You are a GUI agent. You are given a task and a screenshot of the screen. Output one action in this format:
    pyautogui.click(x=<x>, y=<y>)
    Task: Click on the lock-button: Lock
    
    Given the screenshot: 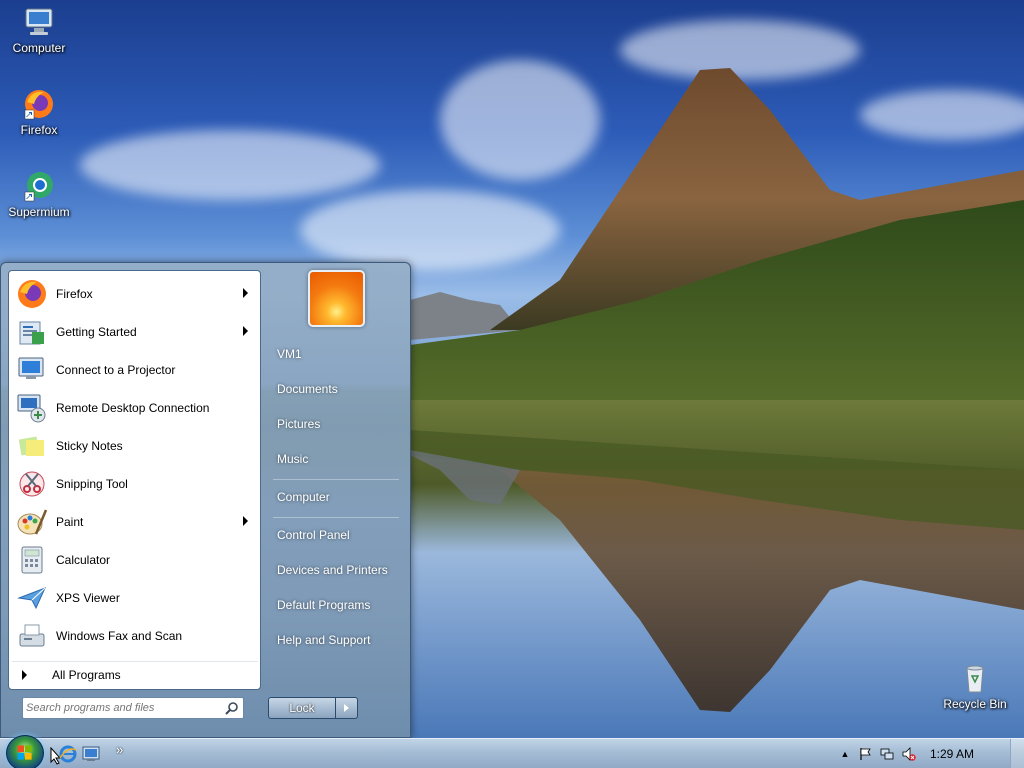 What is the action you would take?
    pyautogui.click(x=302, y=708)
    